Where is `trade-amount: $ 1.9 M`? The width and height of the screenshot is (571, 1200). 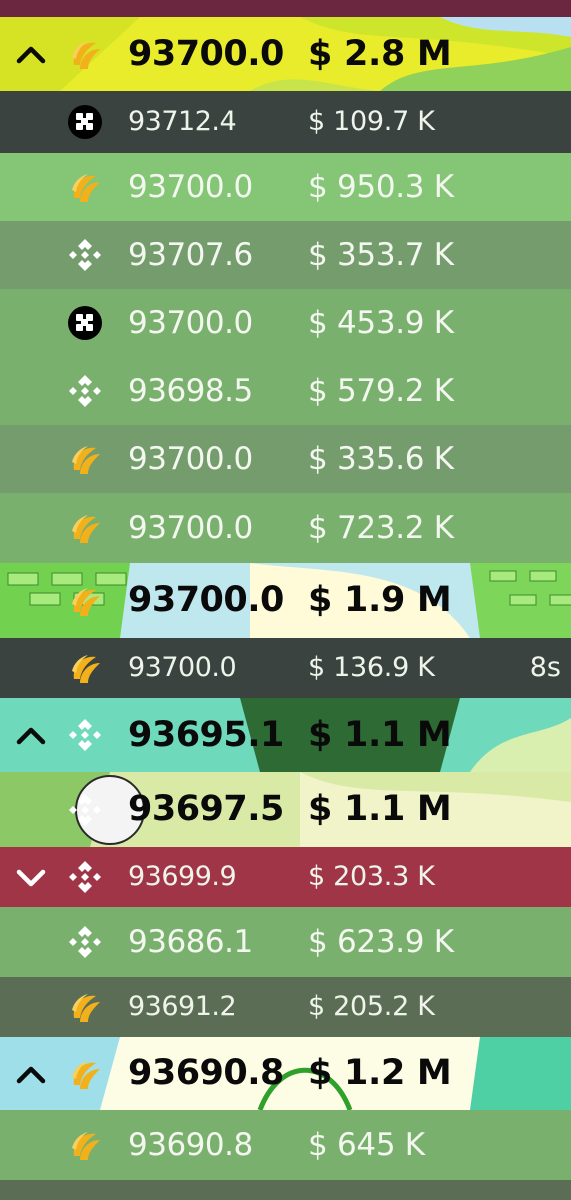 trade-amount: $ 1.9 M is located at coordinates (380, 600).